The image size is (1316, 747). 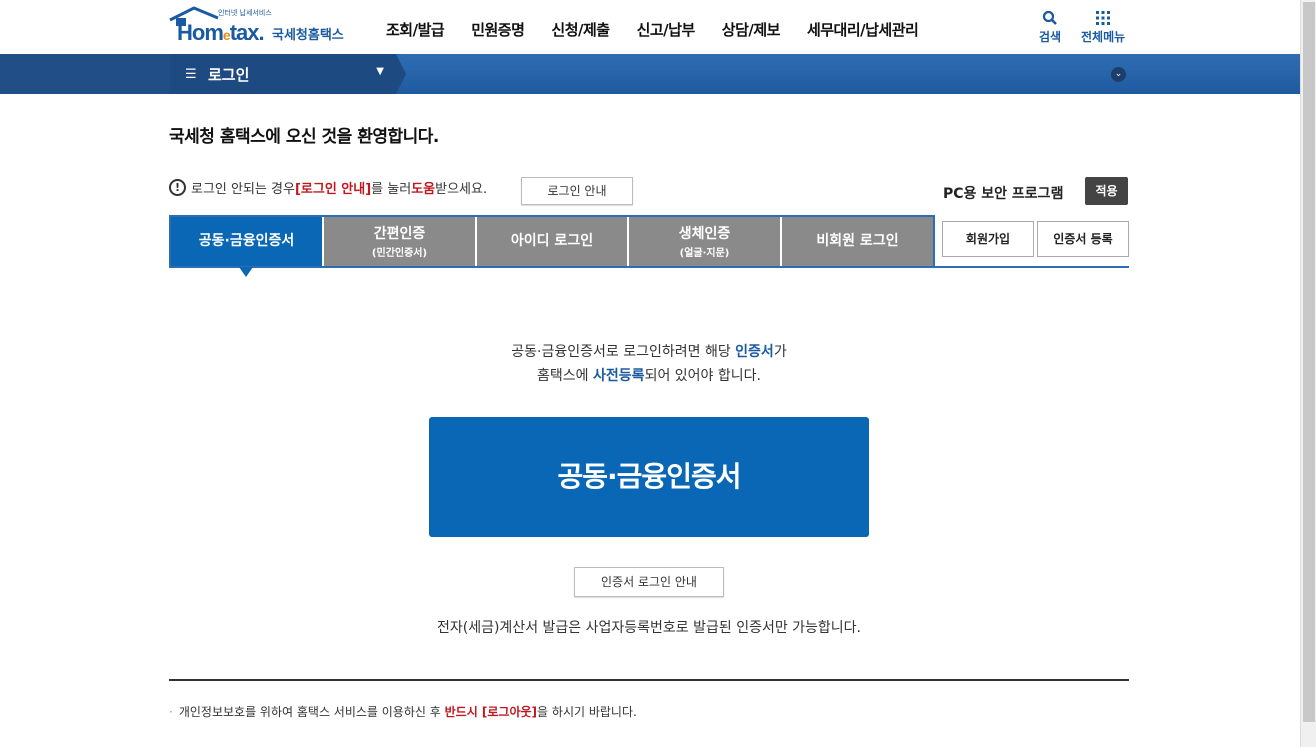 I want to click on nav-item-tax-agent: 세무대리/납세관리, so click(x=863, y=29).